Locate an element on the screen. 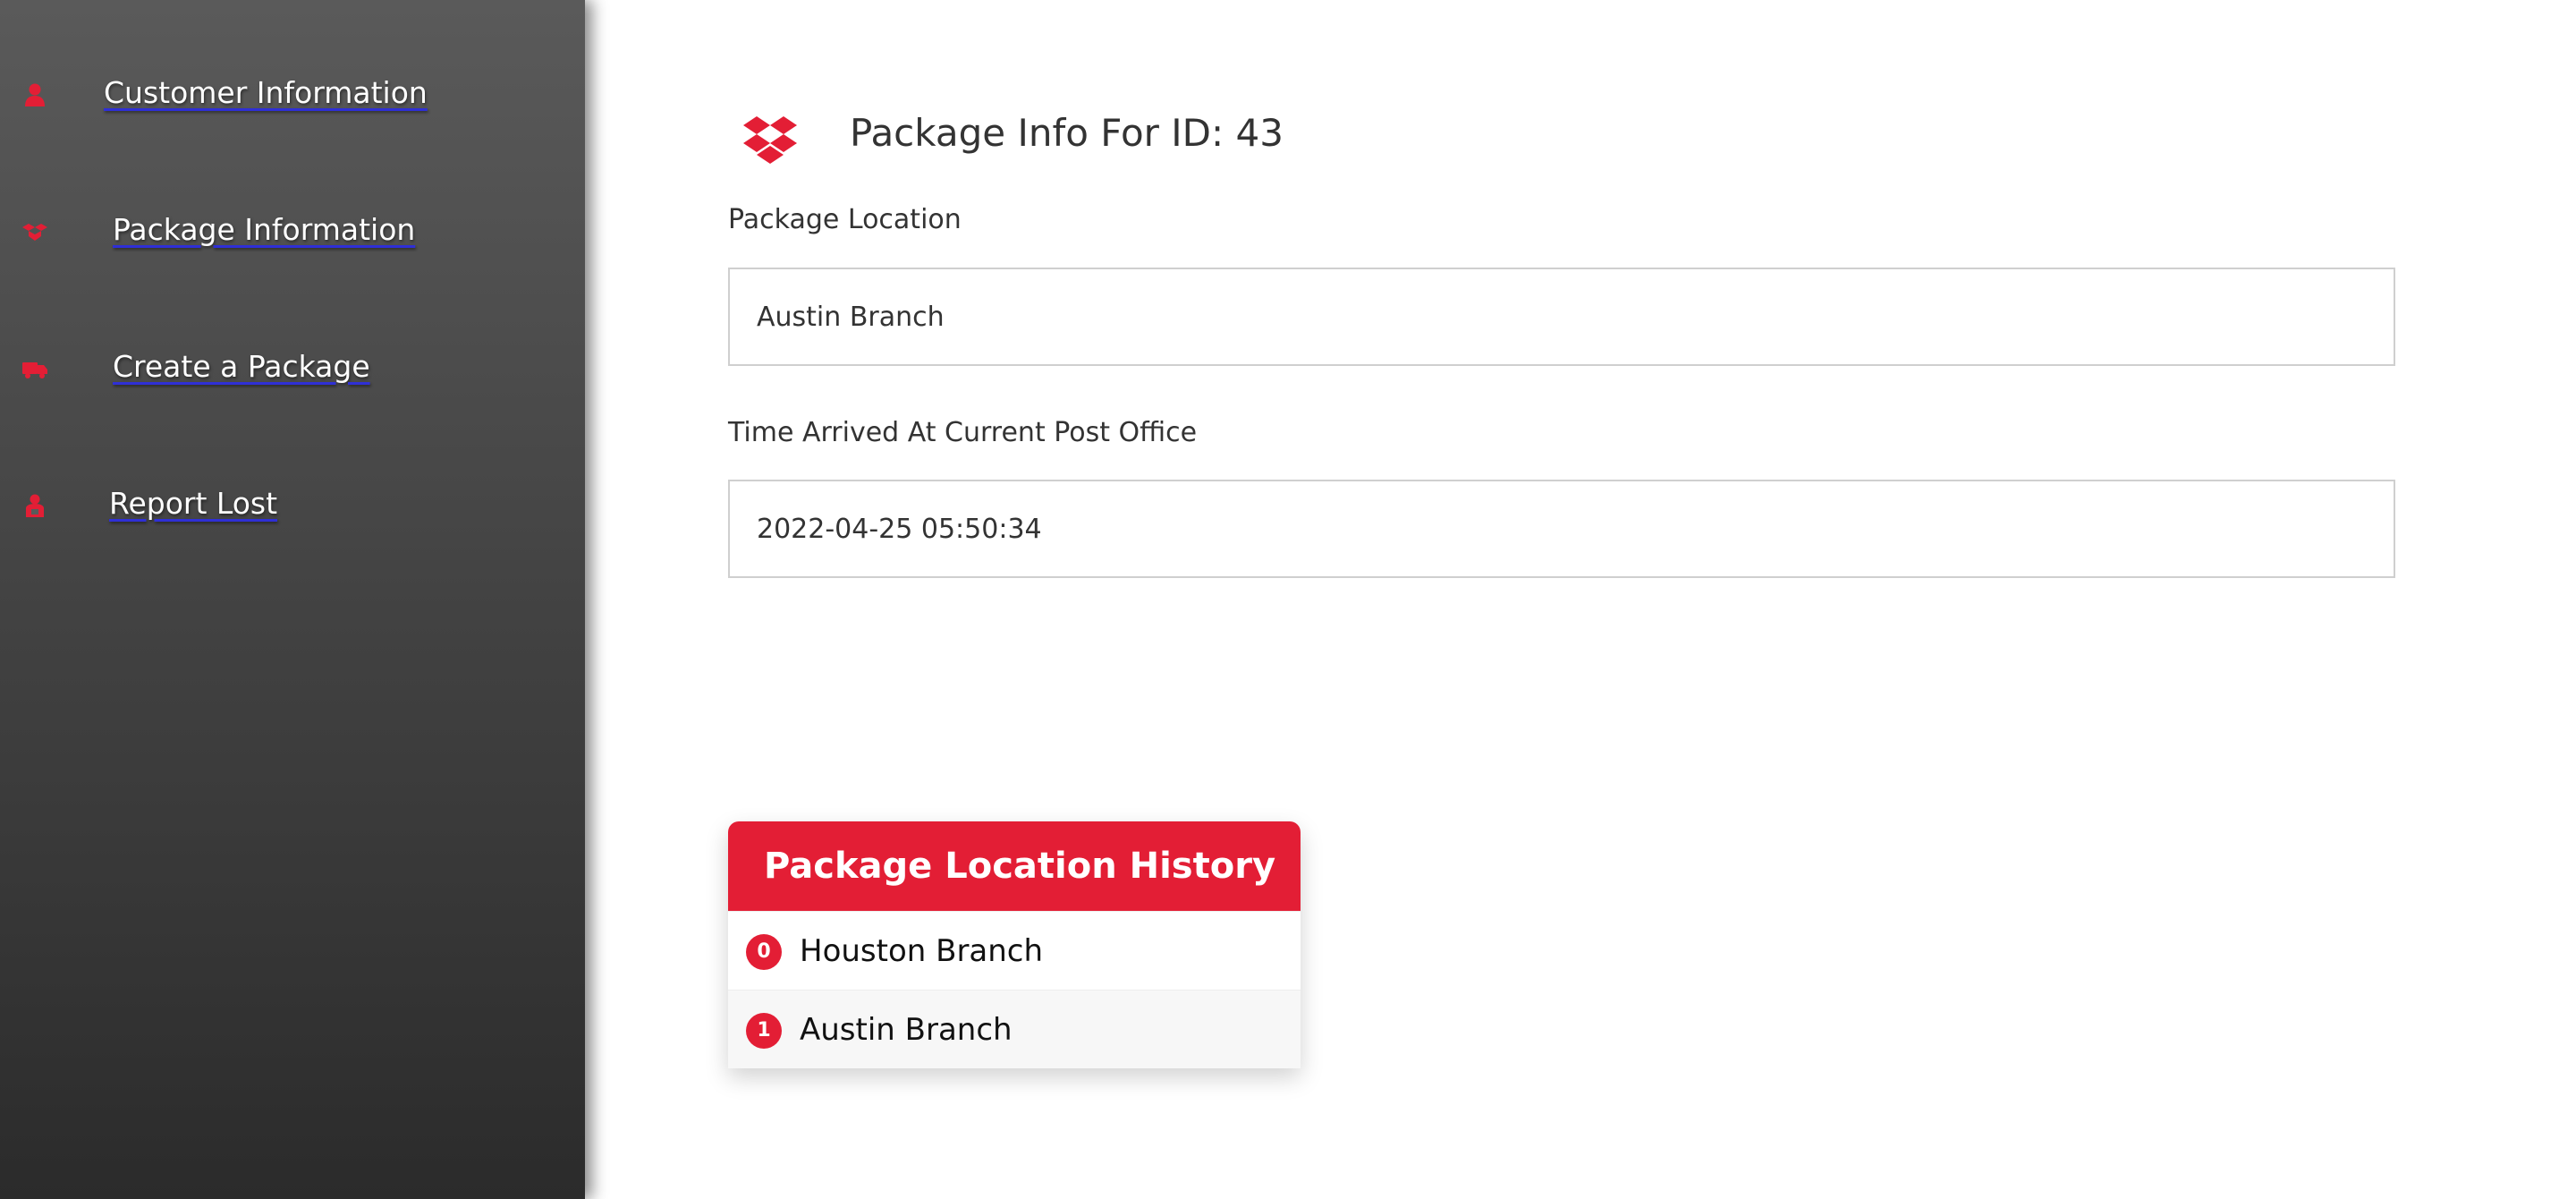  package-location-label: Package Location is located at coordinates (845, 219).